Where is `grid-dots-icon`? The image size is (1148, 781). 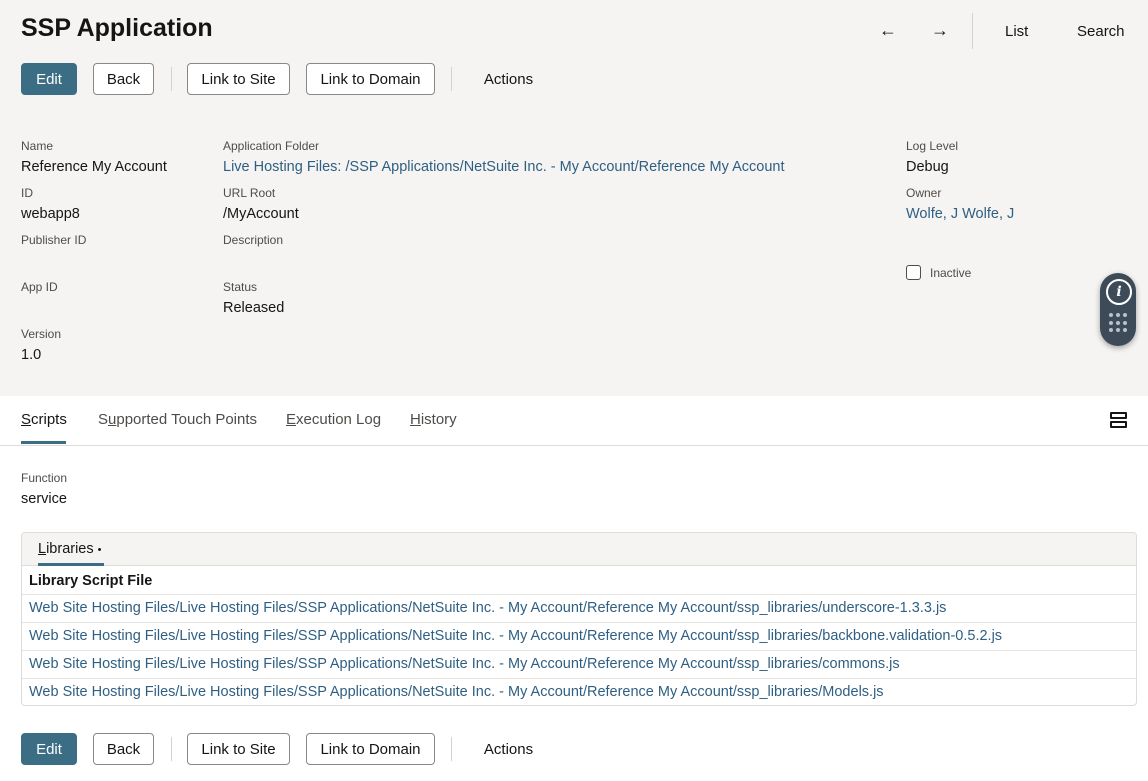 grid-dots-icon is located at coordinates (1119, 323).